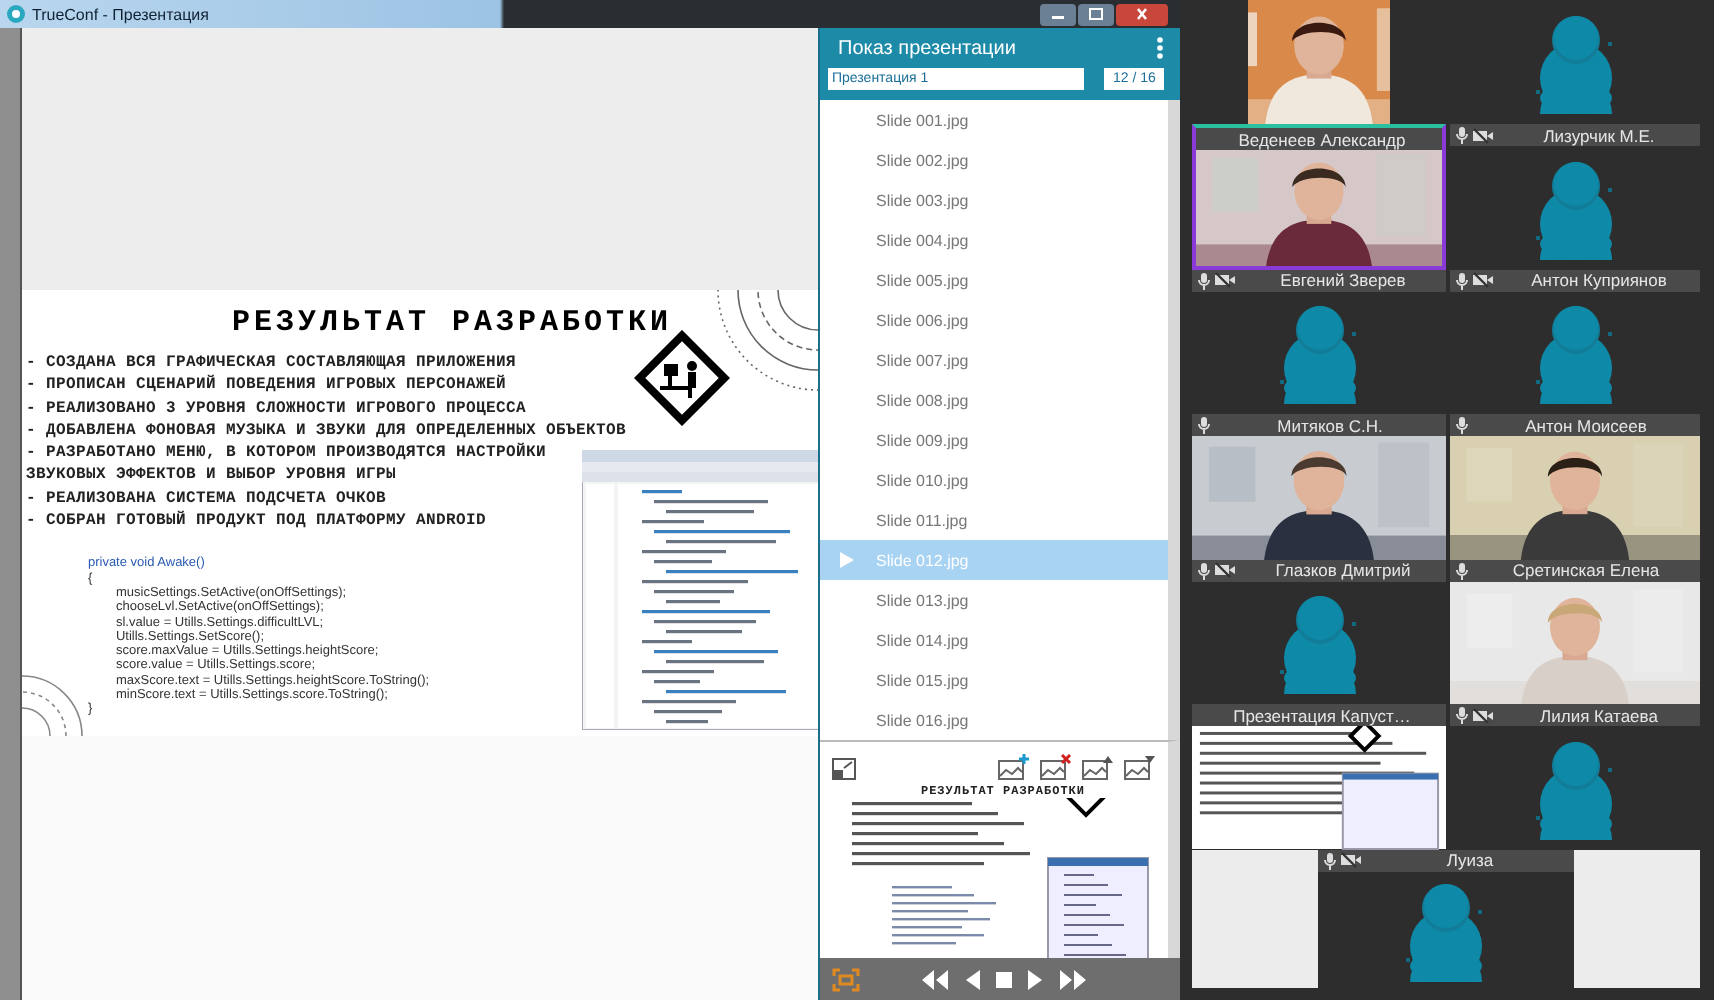 This screenshot has height=1000, width=1714. What do you see at coordinates (1586, 570) in the screenshot?
I see `participant-name: Сретинская Елена` at bounding box center [1586, 570].